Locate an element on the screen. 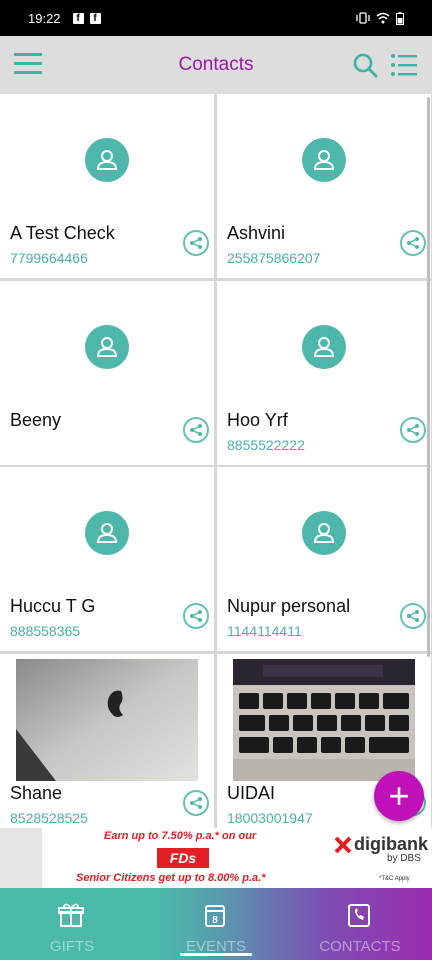  wifi-icon is located at coordinates (383, 18).